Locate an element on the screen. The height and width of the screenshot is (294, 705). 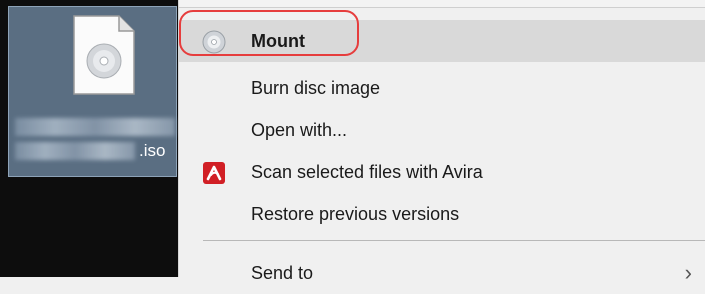
iso-file-item: .iso is located at coordinates (92, 91).